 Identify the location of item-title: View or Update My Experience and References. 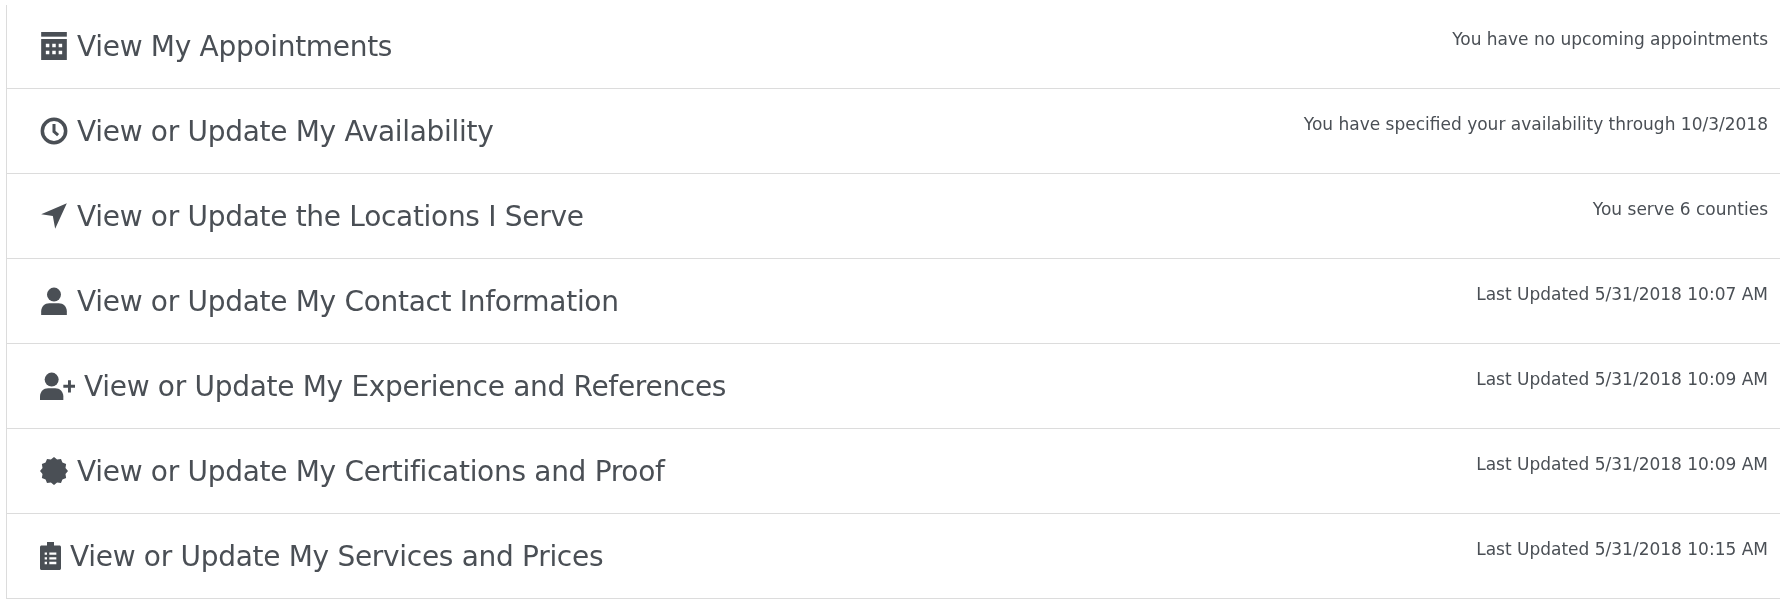
(405, 386).